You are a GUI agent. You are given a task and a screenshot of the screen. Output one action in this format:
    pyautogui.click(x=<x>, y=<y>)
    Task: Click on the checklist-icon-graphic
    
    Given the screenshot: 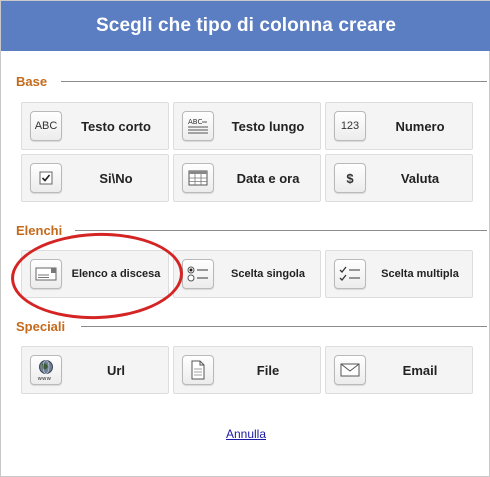 What is the action you would take?
    pyautogui.click(x=349, y=273)
    